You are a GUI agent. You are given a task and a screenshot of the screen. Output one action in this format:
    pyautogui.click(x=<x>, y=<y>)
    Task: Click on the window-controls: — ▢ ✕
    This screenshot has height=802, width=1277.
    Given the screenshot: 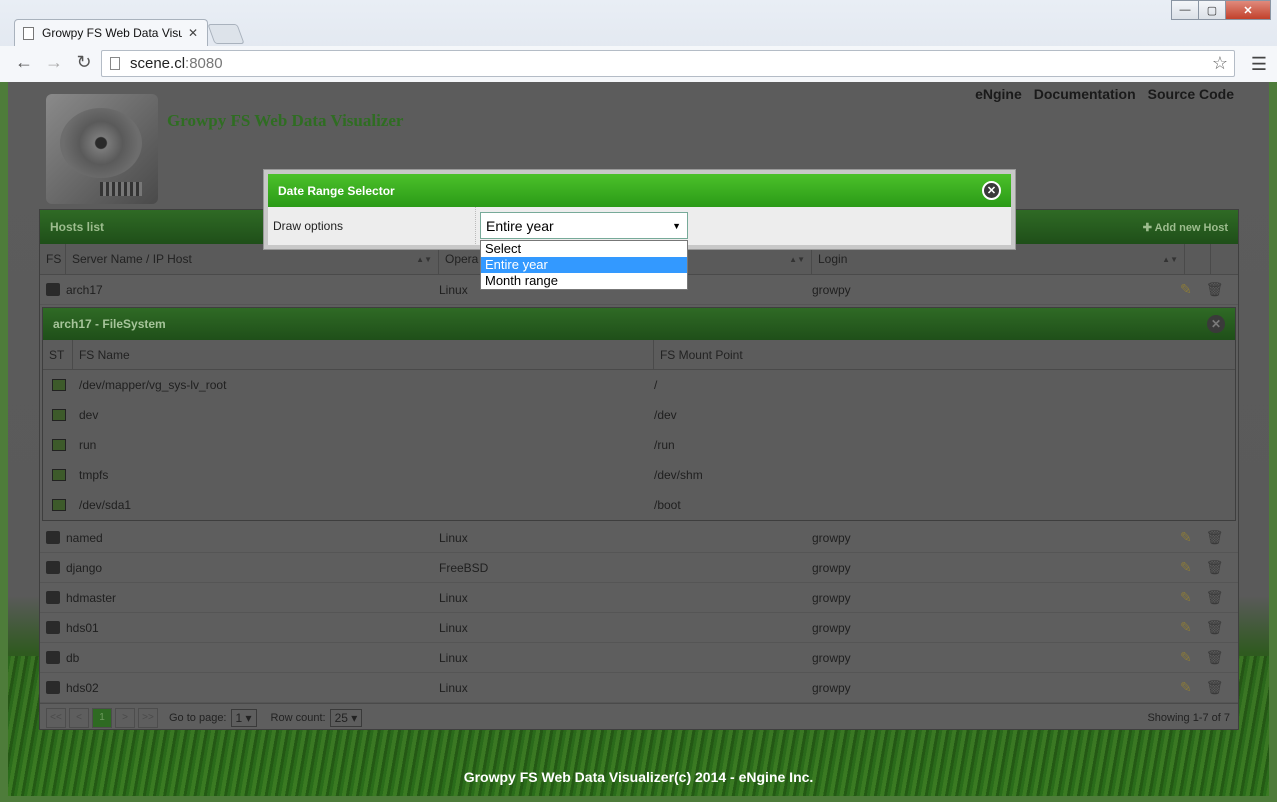 What is the action you would take?
    pyautogui.click(x=1221, y=10)
    